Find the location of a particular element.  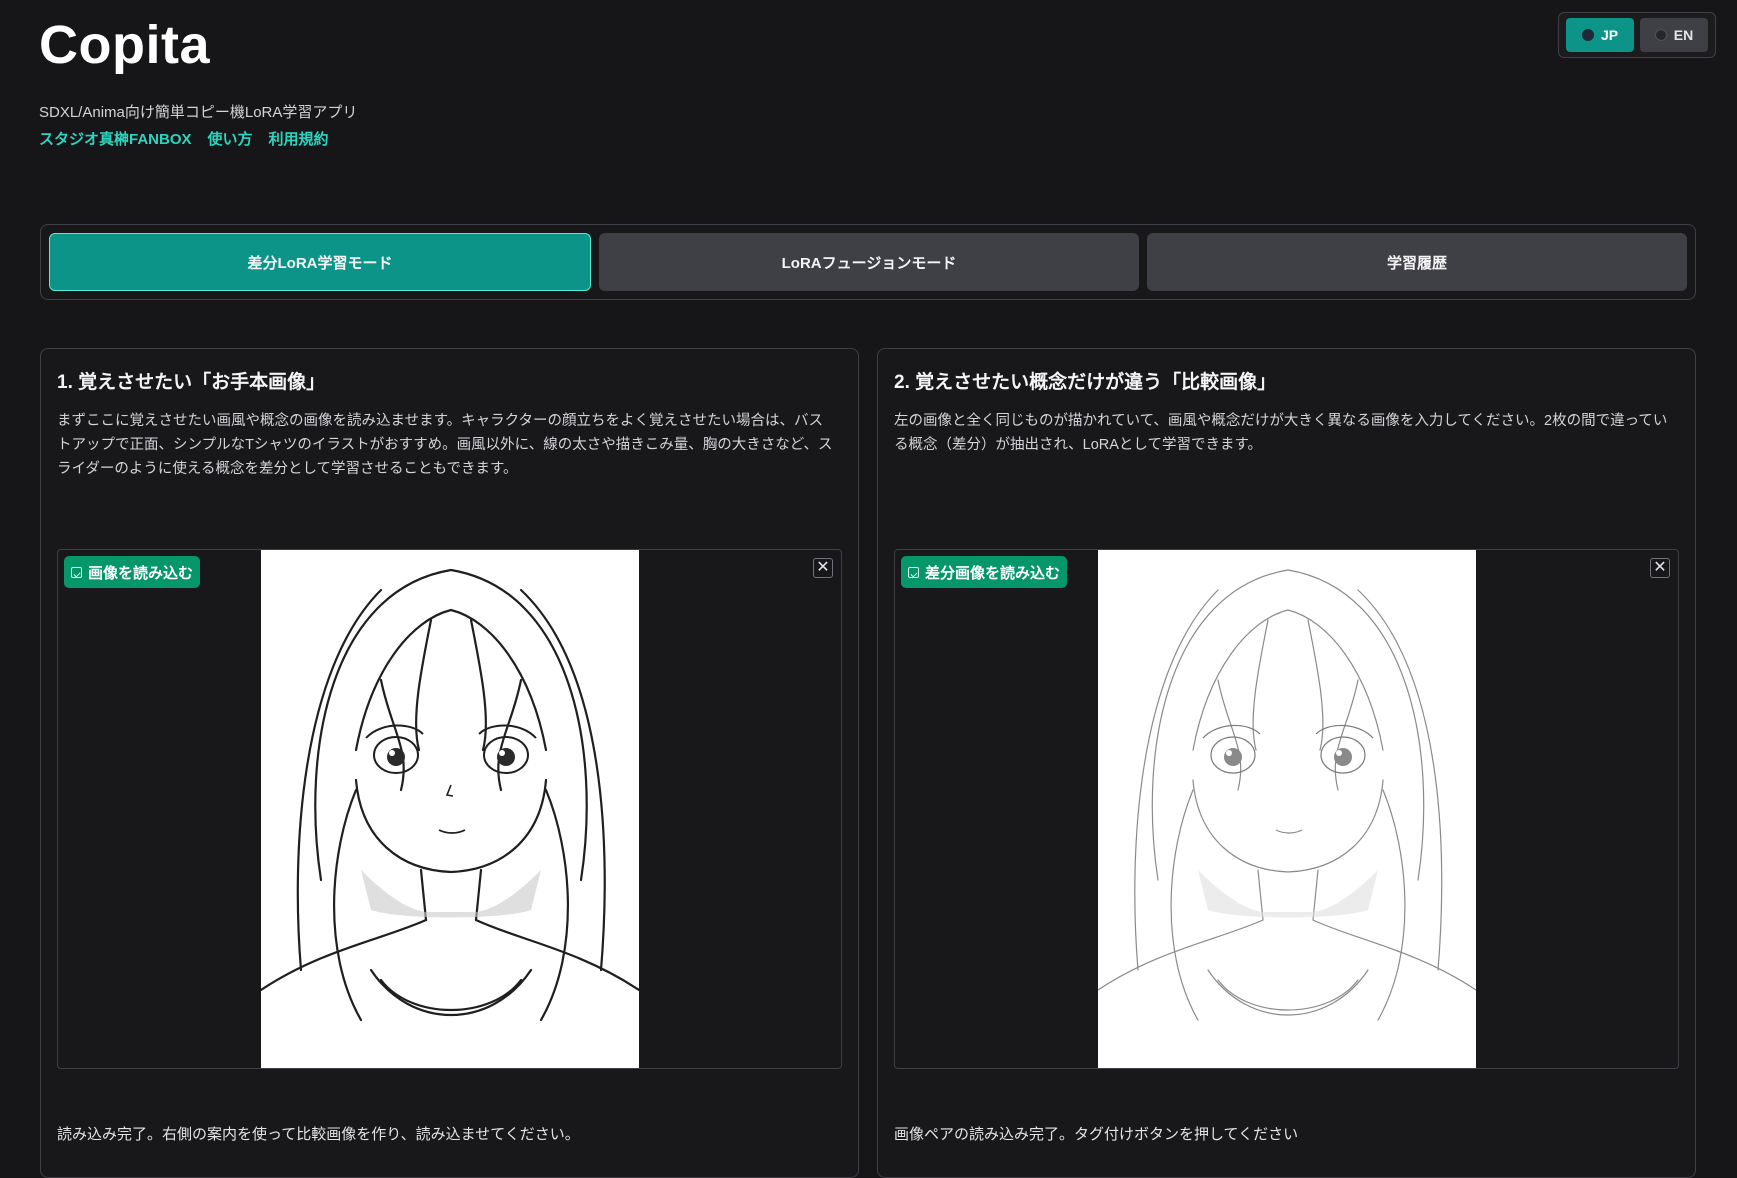

lang-jp-label: JP is located at coordinates (1609, 35).